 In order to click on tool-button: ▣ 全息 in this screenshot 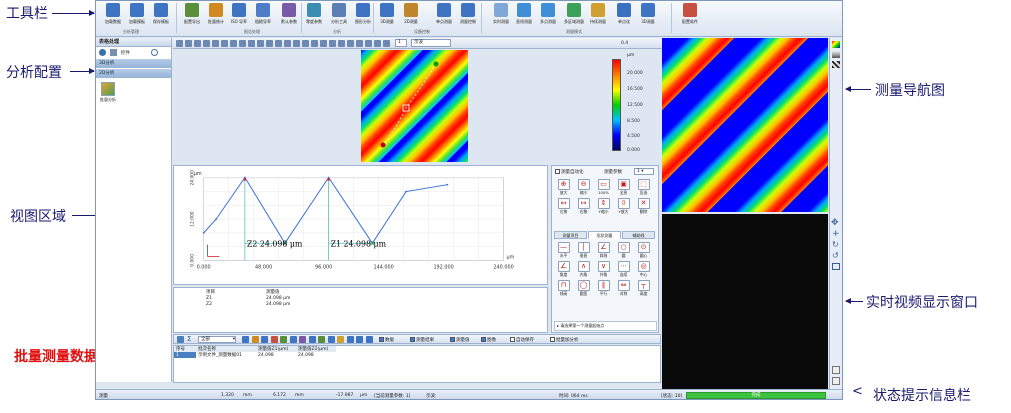, I will do `click(623, 187)`.